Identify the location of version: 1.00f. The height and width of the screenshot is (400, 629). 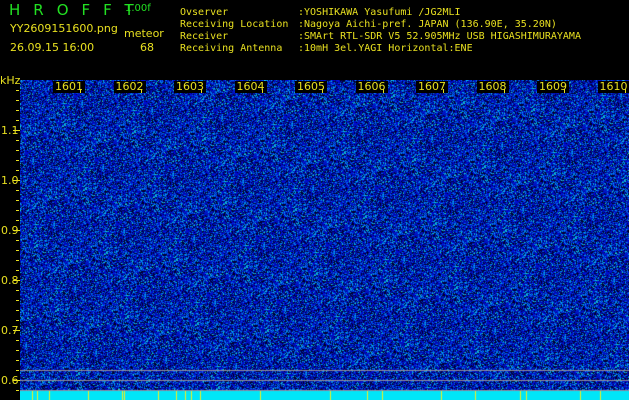
(138, 8).